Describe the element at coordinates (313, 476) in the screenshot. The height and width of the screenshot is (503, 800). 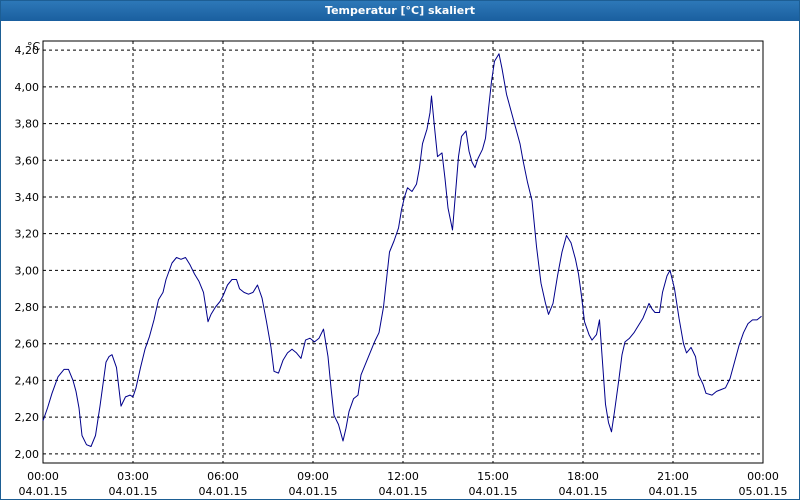
I see `x-tick-time-label: 09:00` at that location.